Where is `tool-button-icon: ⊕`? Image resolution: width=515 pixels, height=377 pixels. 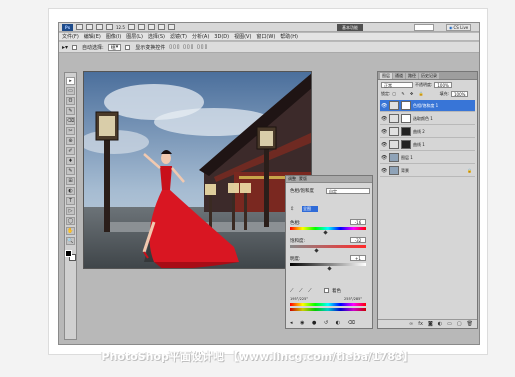
tool-button-icon: ⊕ is located at coordinates (70, 141).